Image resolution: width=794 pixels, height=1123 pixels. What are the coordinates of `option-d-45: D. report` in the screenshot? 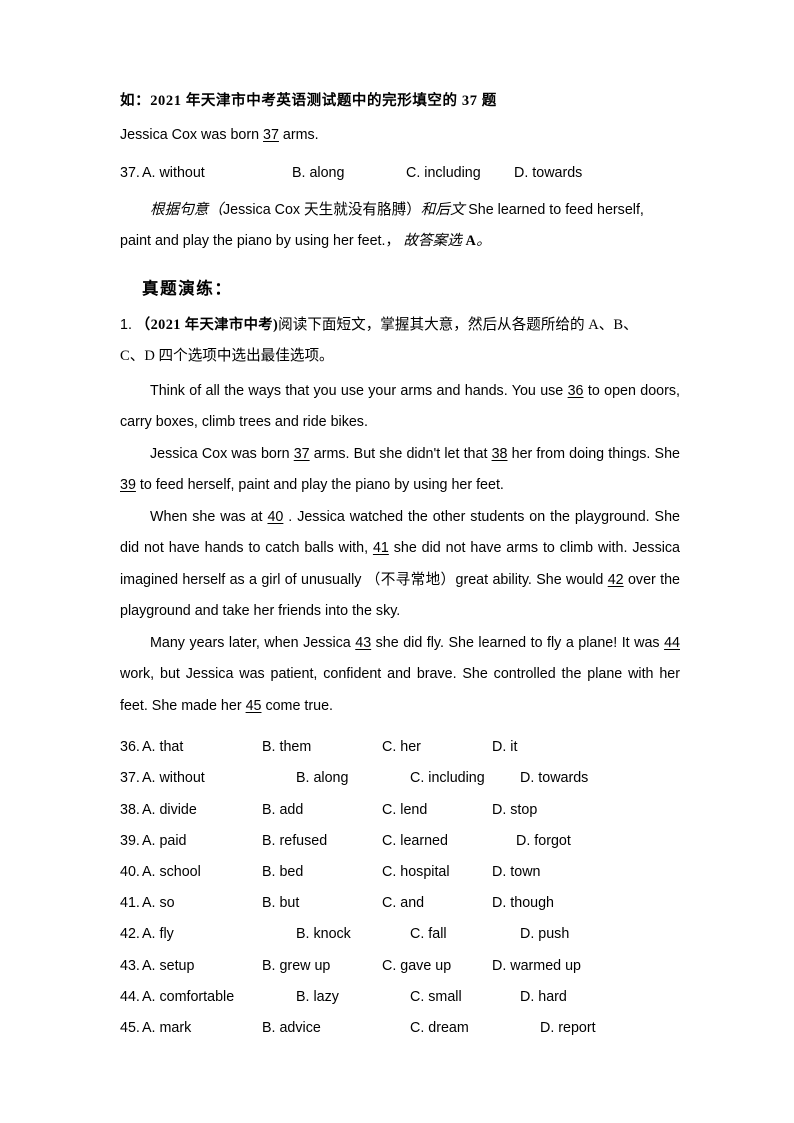 It's located at (568, 1028).